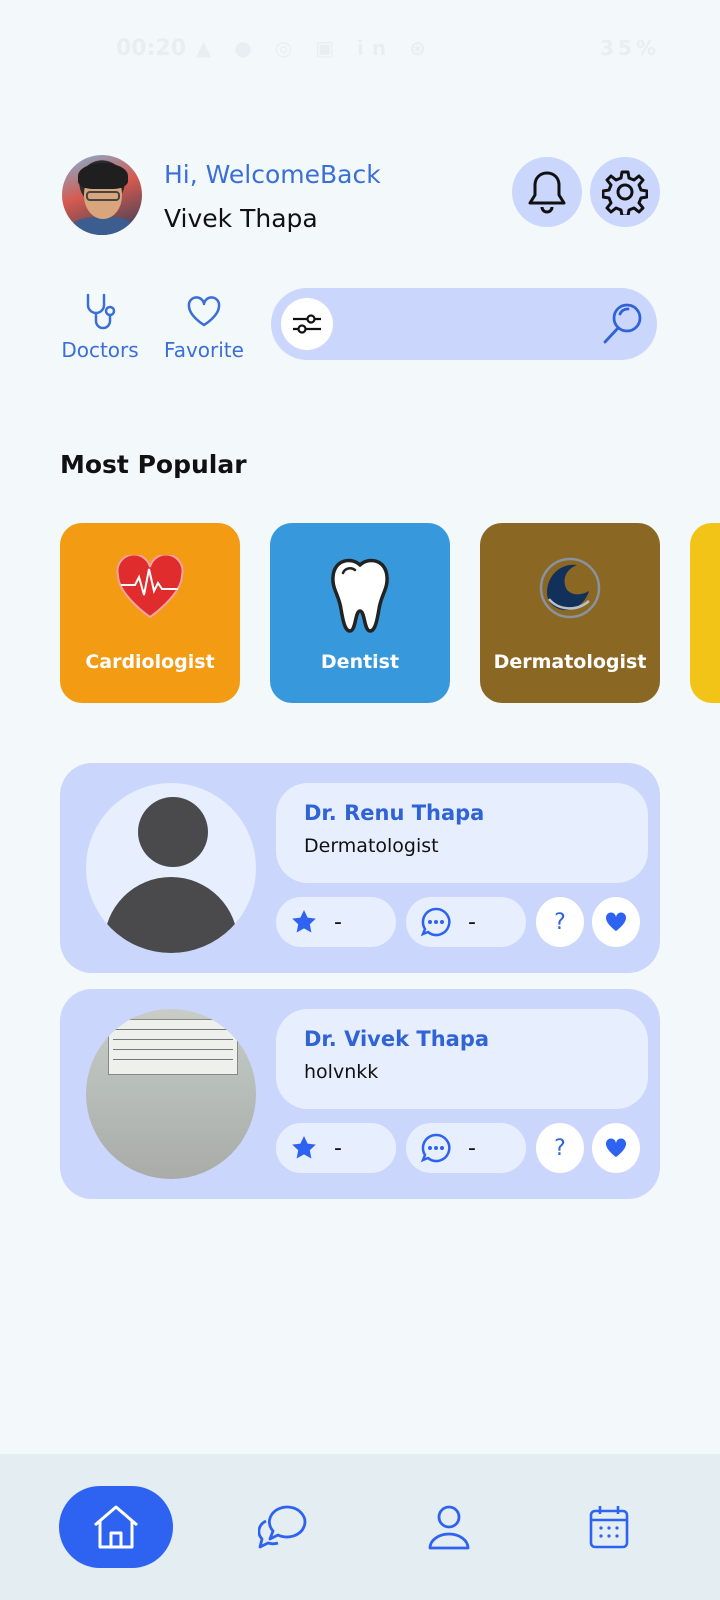  Describe the element at coordinates (394, 813) in the screenshot. I see `doctor-name: Dr. Renu Thapa` at that location.